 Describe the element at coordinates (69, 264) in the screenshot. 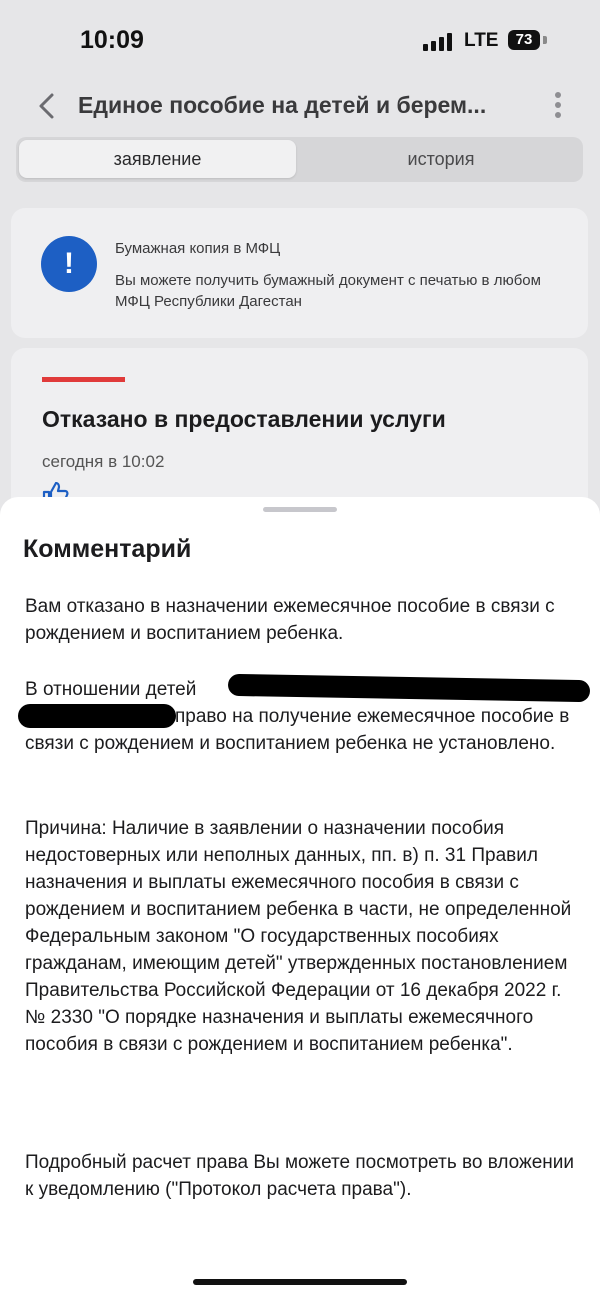

I see `exclamation-icon: !` at that location.